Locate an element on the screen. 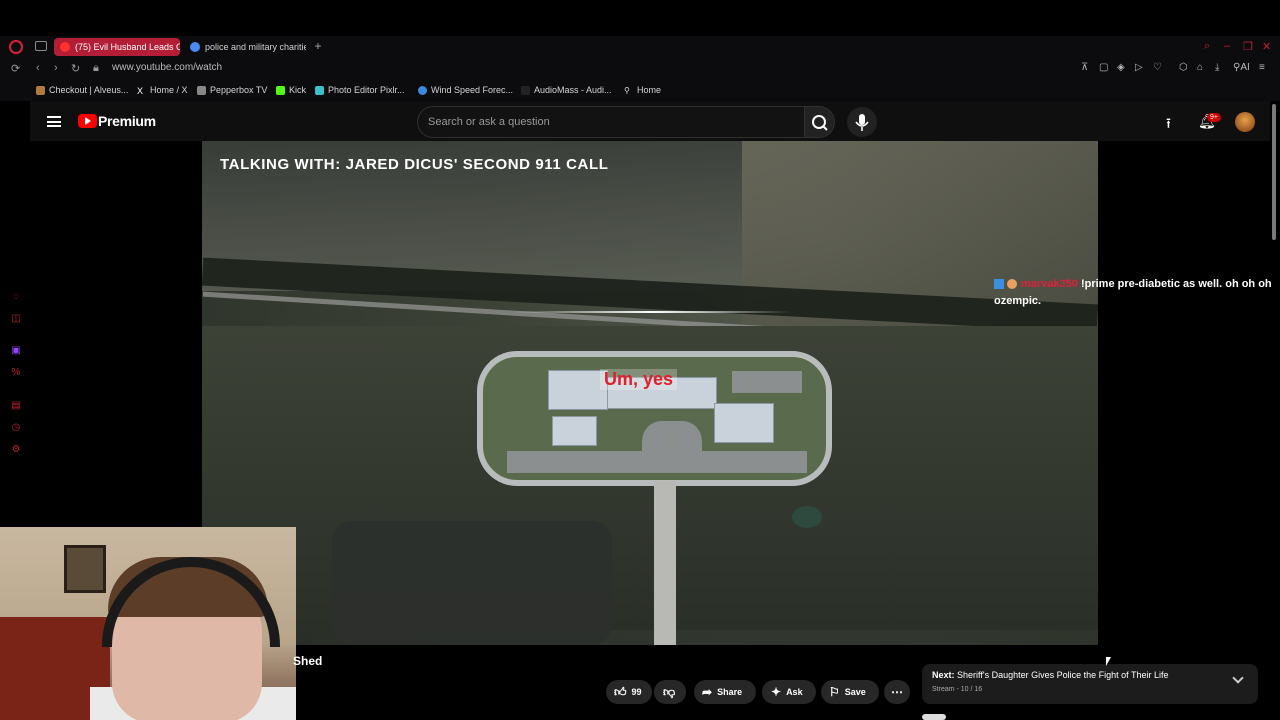 This screenshot has width=1280, height=720. avatar is located at coordinates (1245, 122).